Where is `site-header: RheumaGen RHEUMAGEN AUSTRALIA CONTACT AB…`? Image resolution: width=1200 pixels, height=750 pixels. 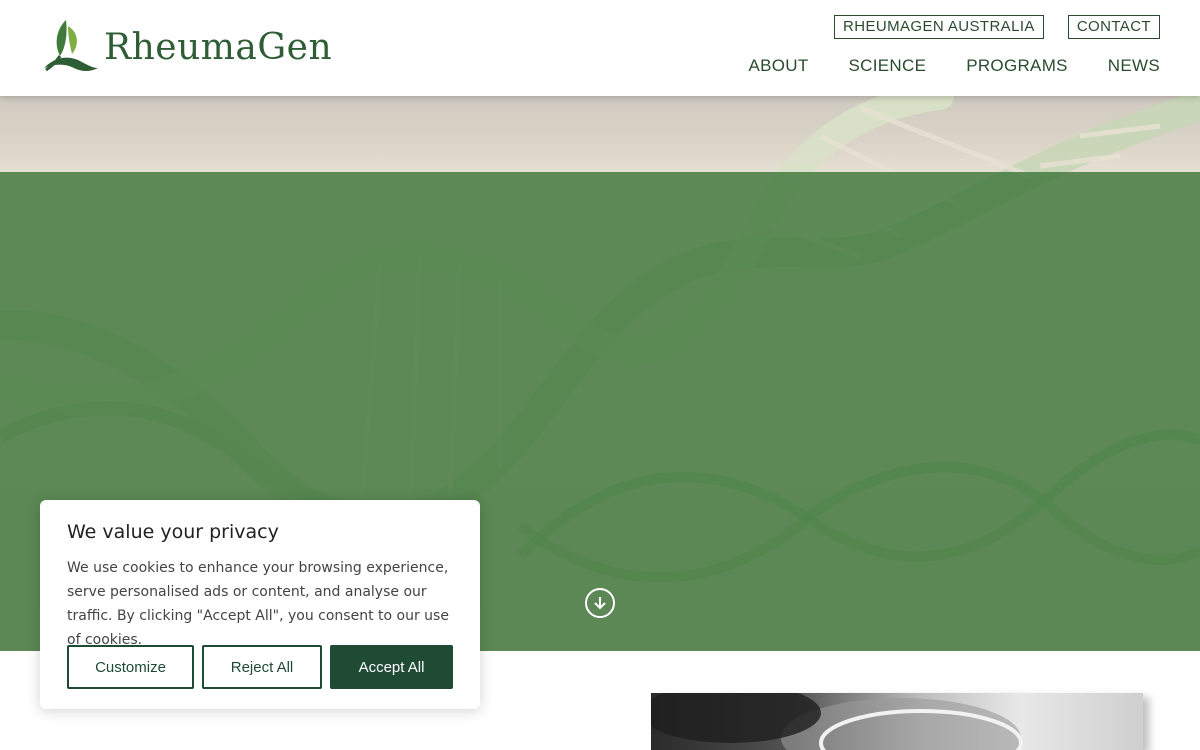 site-header: RheumaGen RHEUMAGEN AUSTRALIA CONTACT AB… is located at coordinates (600, 48).